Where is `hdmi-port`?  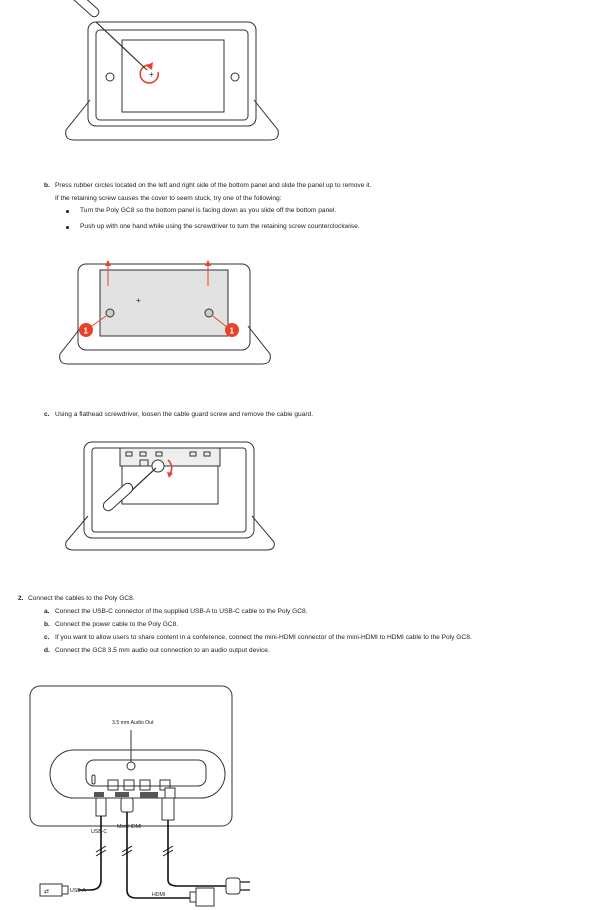
hdmi-port is located at coordinates (149, 795).